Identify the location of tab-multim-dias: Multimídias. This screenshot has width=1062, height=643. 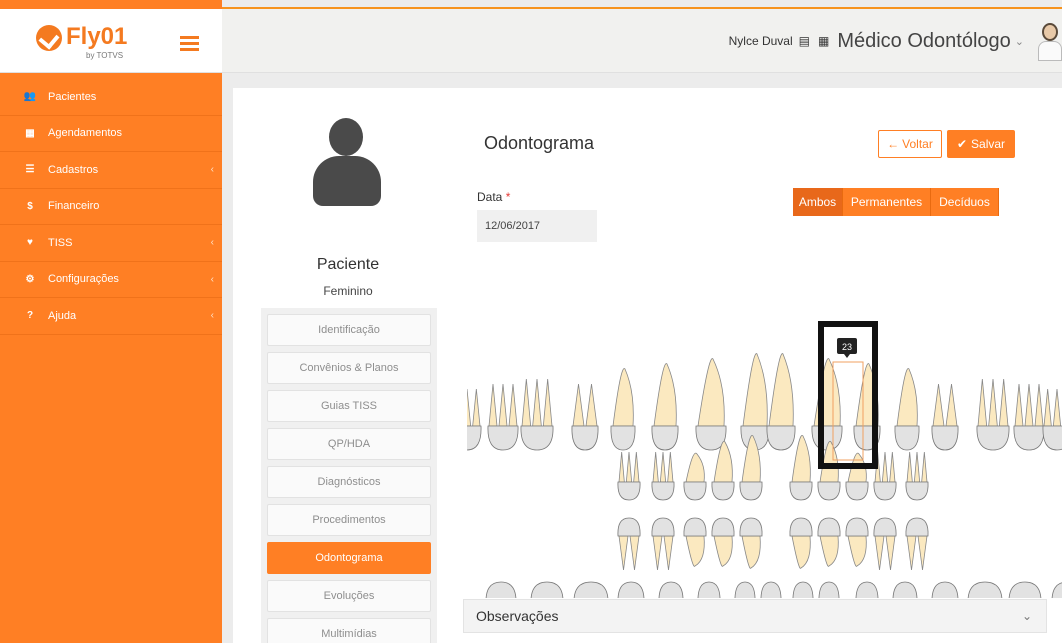
(349, 630).